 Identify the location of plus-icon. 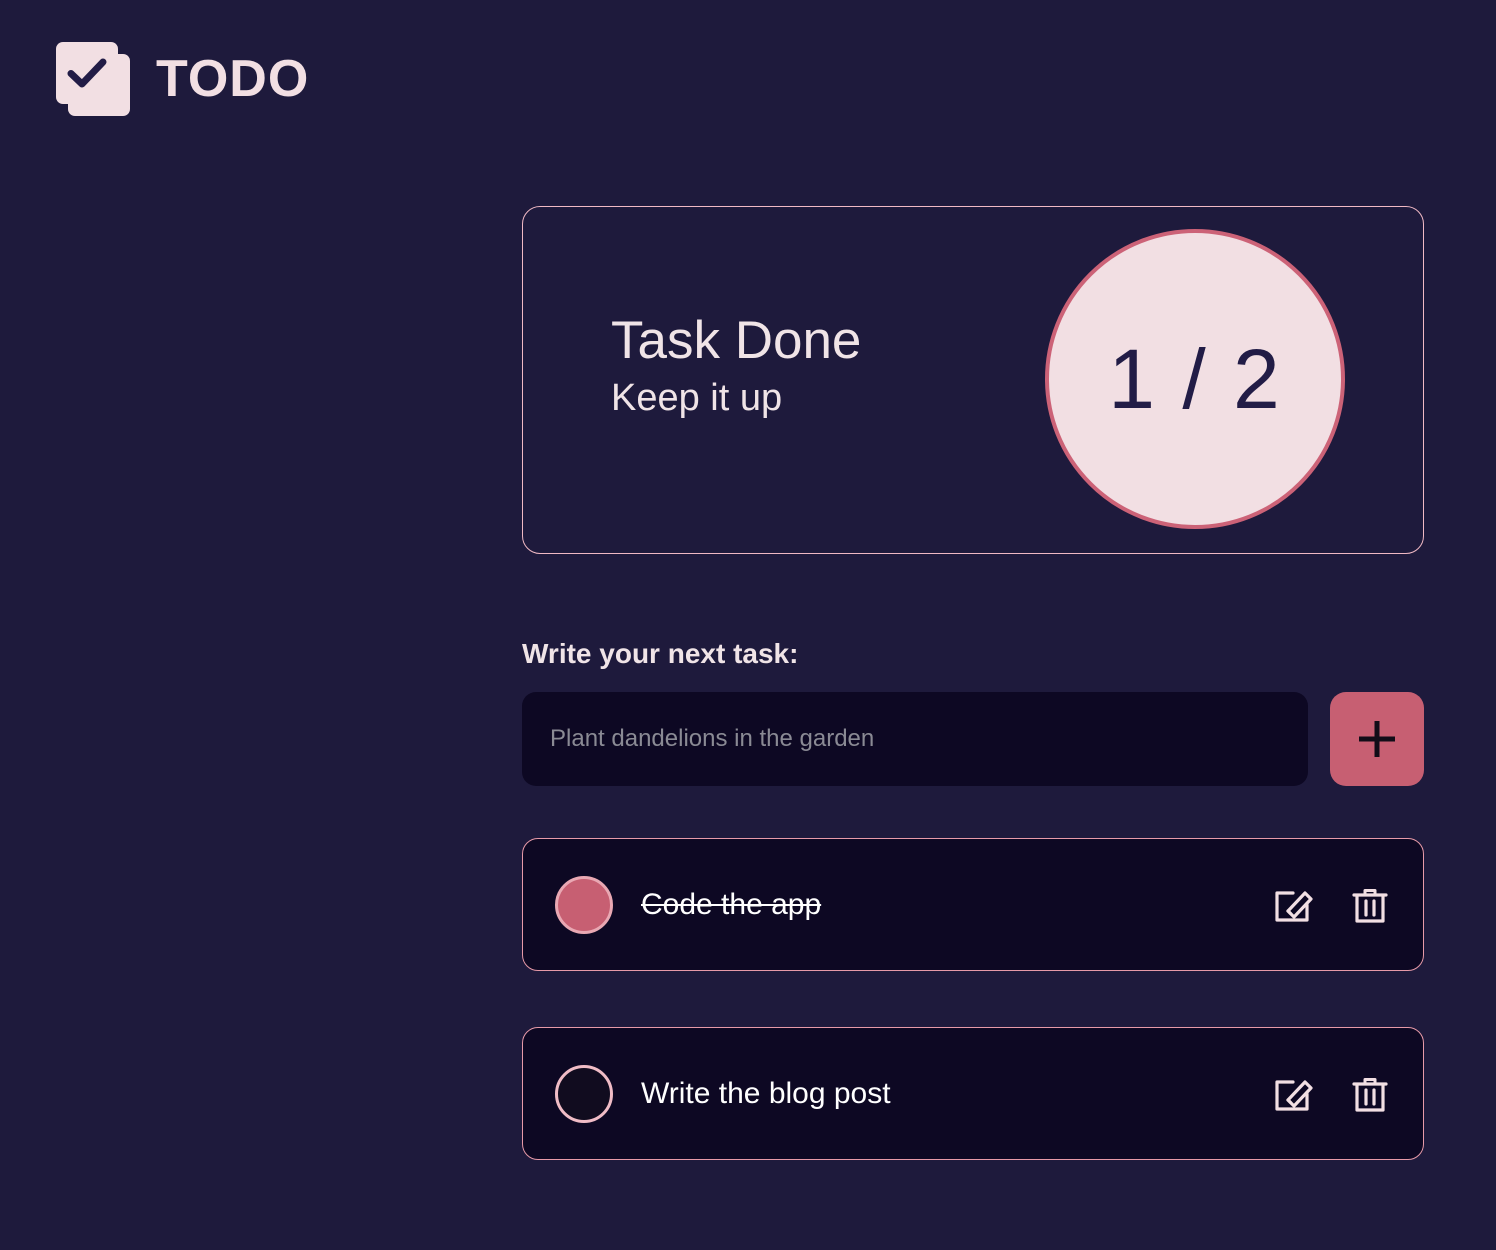
(1377, 739).